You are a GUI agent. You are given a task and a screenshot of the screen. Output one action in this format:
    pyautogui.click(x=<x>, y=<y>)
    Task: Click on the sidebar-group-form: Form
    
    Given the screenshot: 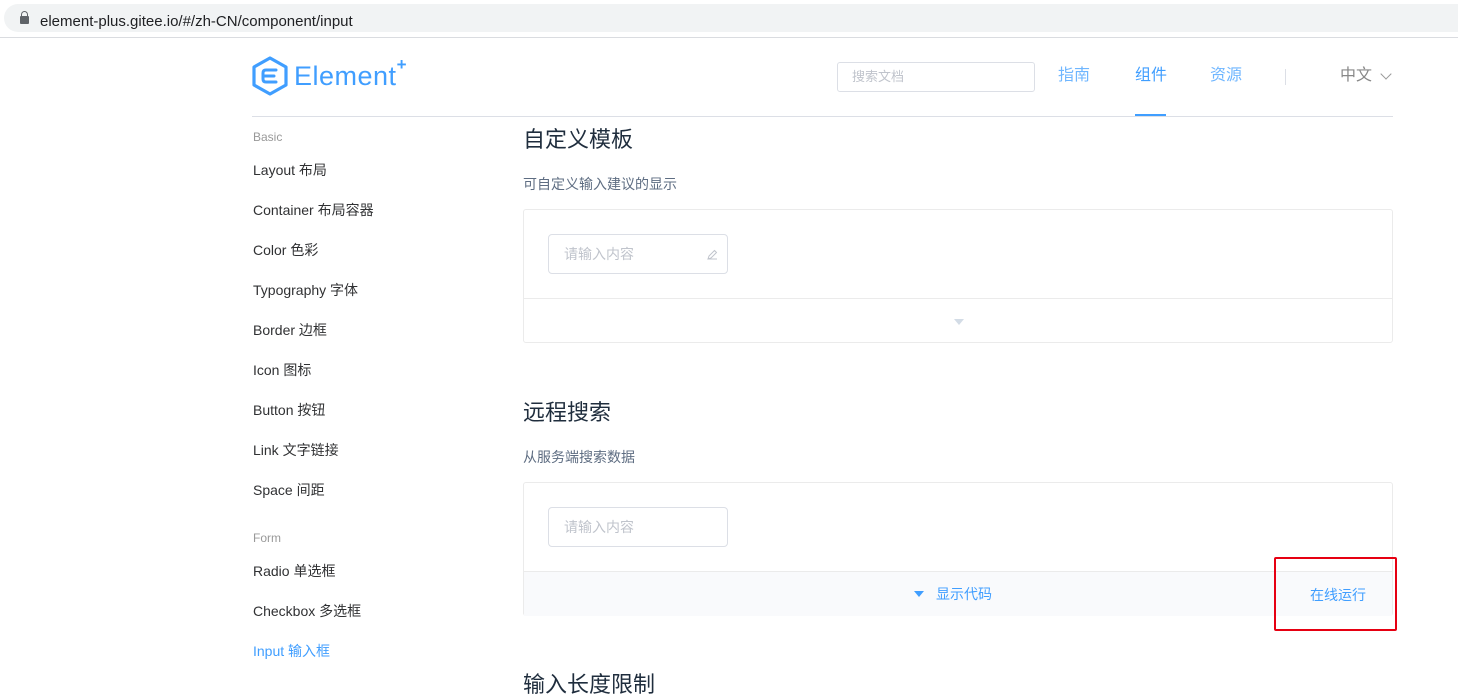 What is the action you would take?
    pyautogui.click(x=267, y=538)
    